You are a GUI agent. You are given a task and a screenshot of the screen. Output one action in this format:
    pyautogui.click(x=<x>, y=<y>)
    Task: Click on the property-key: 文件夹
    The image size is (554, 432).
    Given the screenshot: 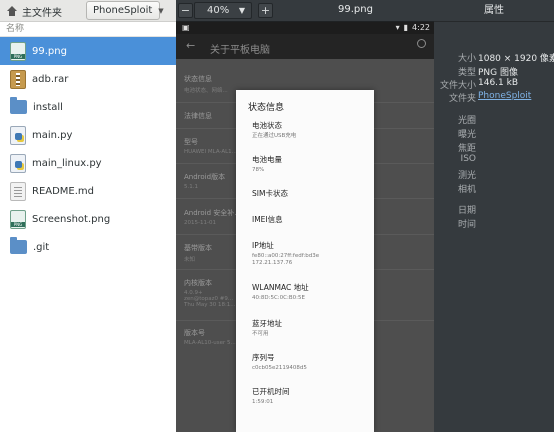 What is the action you would take?
    pyautogui.click(x=462, y=99)
    